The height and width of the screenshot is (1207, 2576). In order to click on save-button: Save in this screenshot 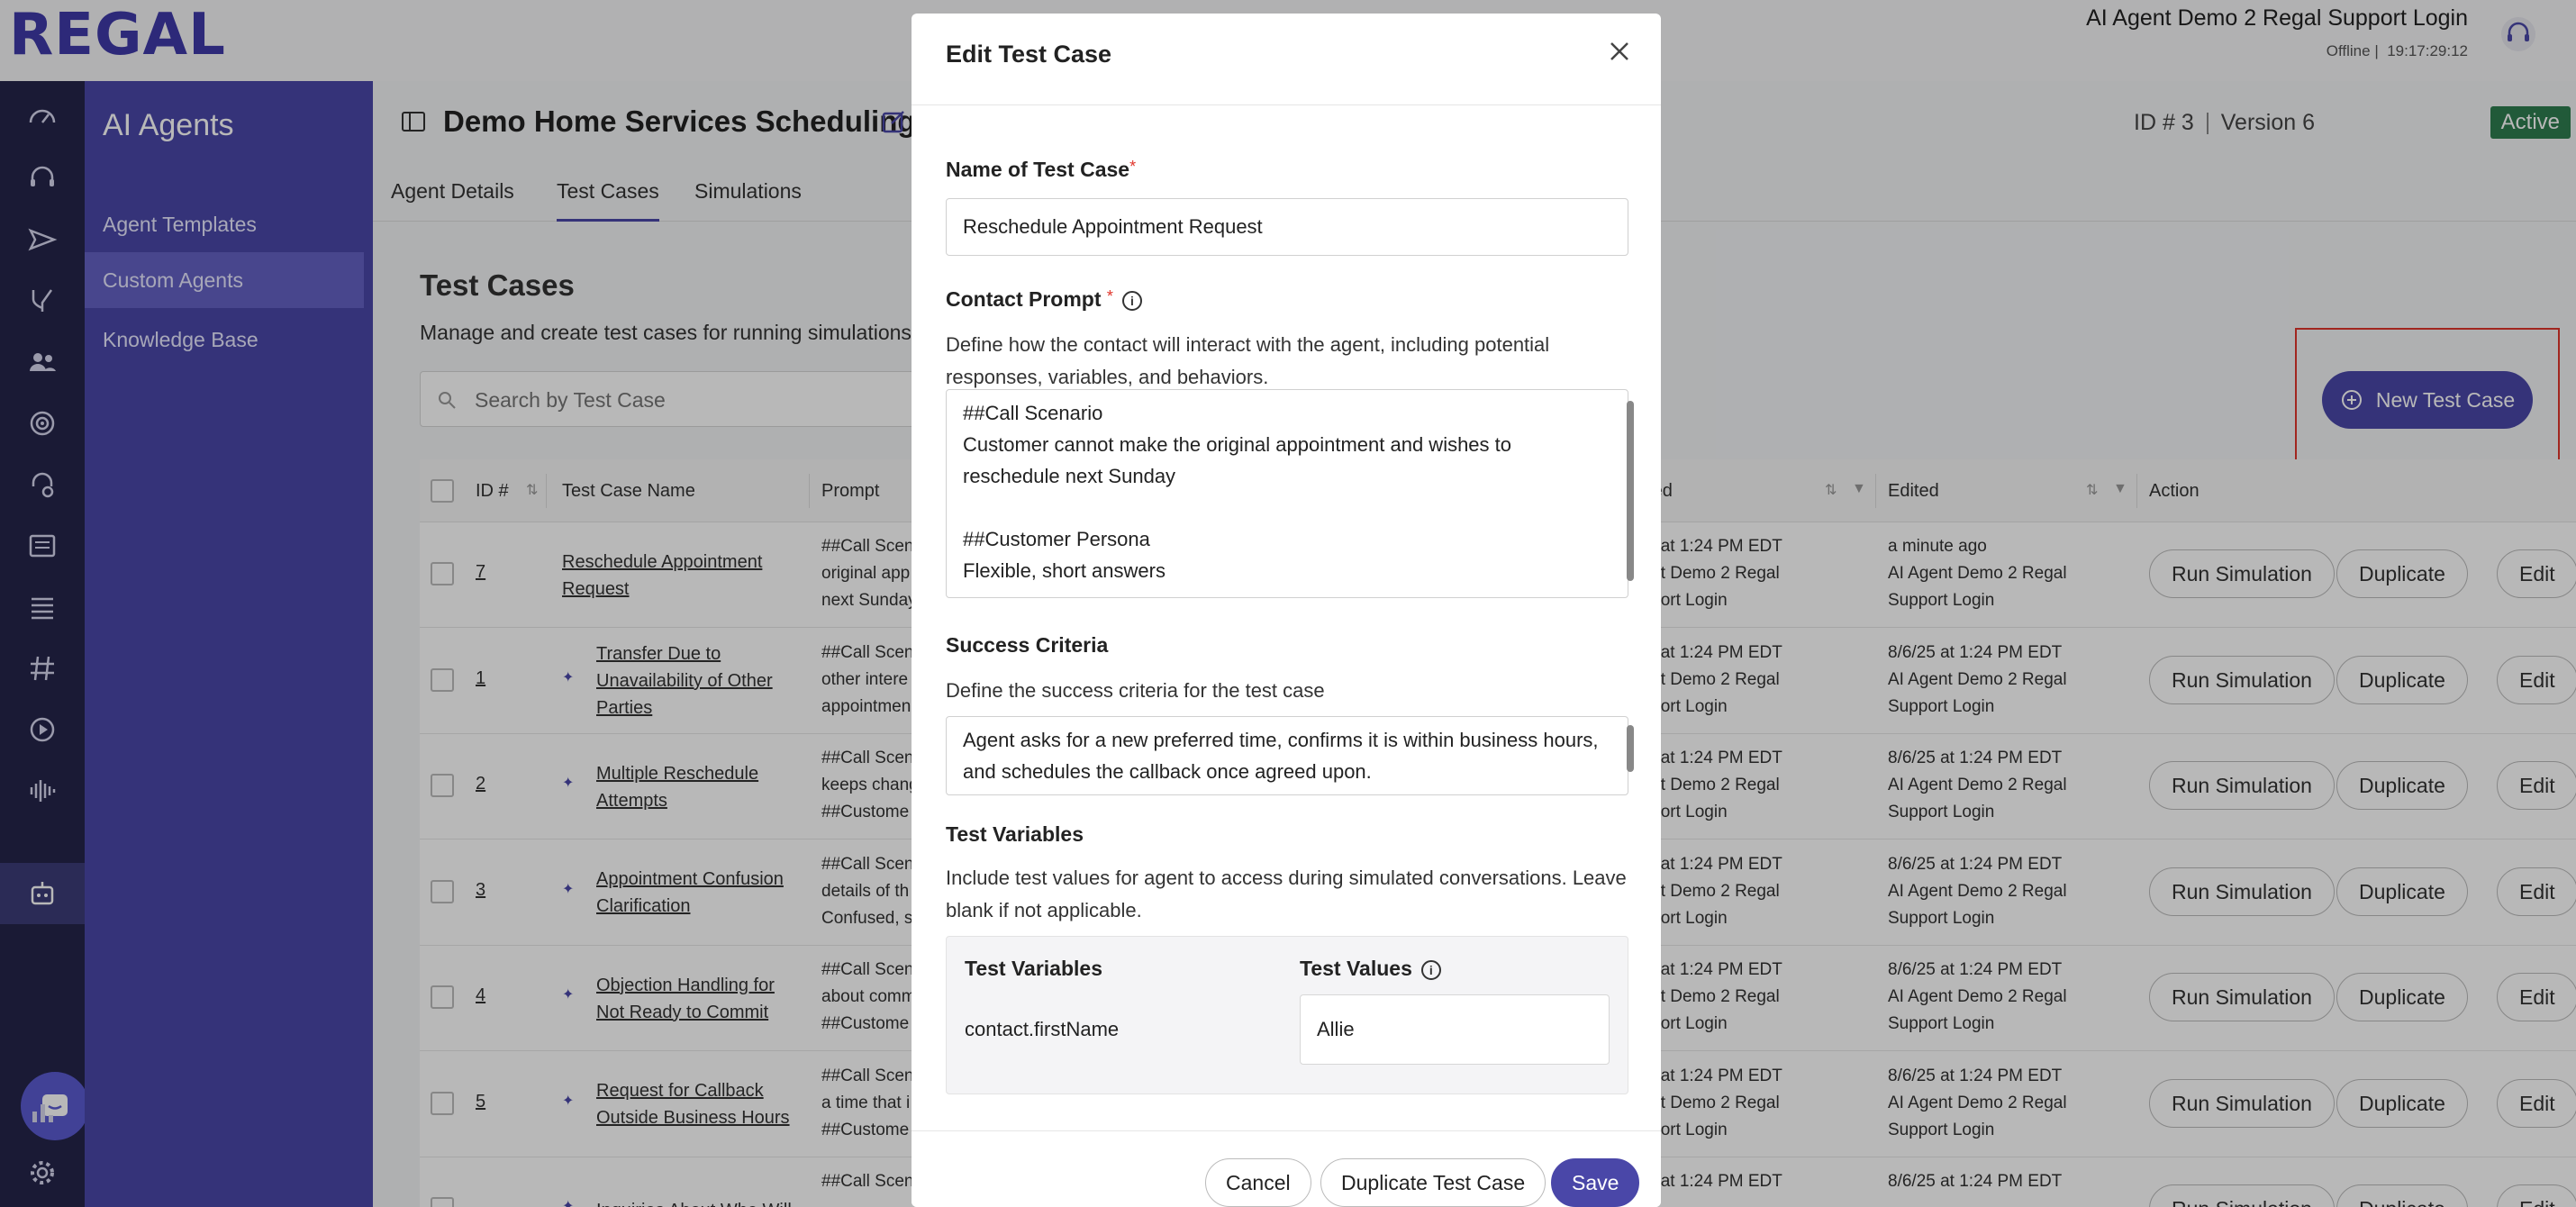, I will do `click(1596, 1182)`.